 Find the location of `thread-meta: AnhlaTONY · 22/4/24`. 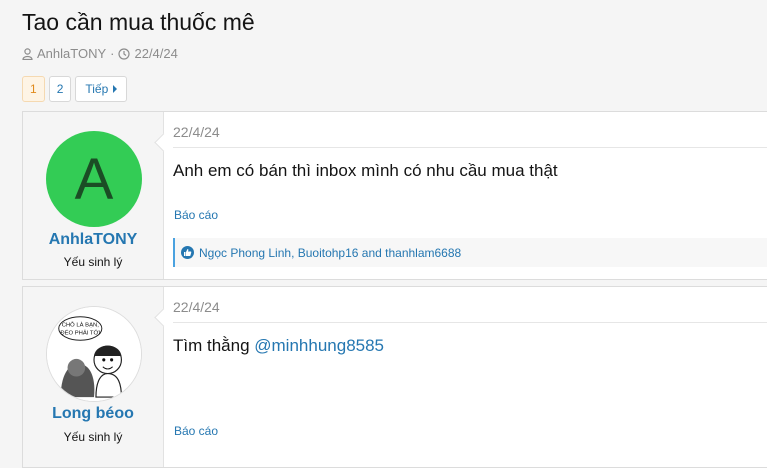

thread-meta: AnhlaTONY · 22/4/24 is located at coordinates (100, 53).